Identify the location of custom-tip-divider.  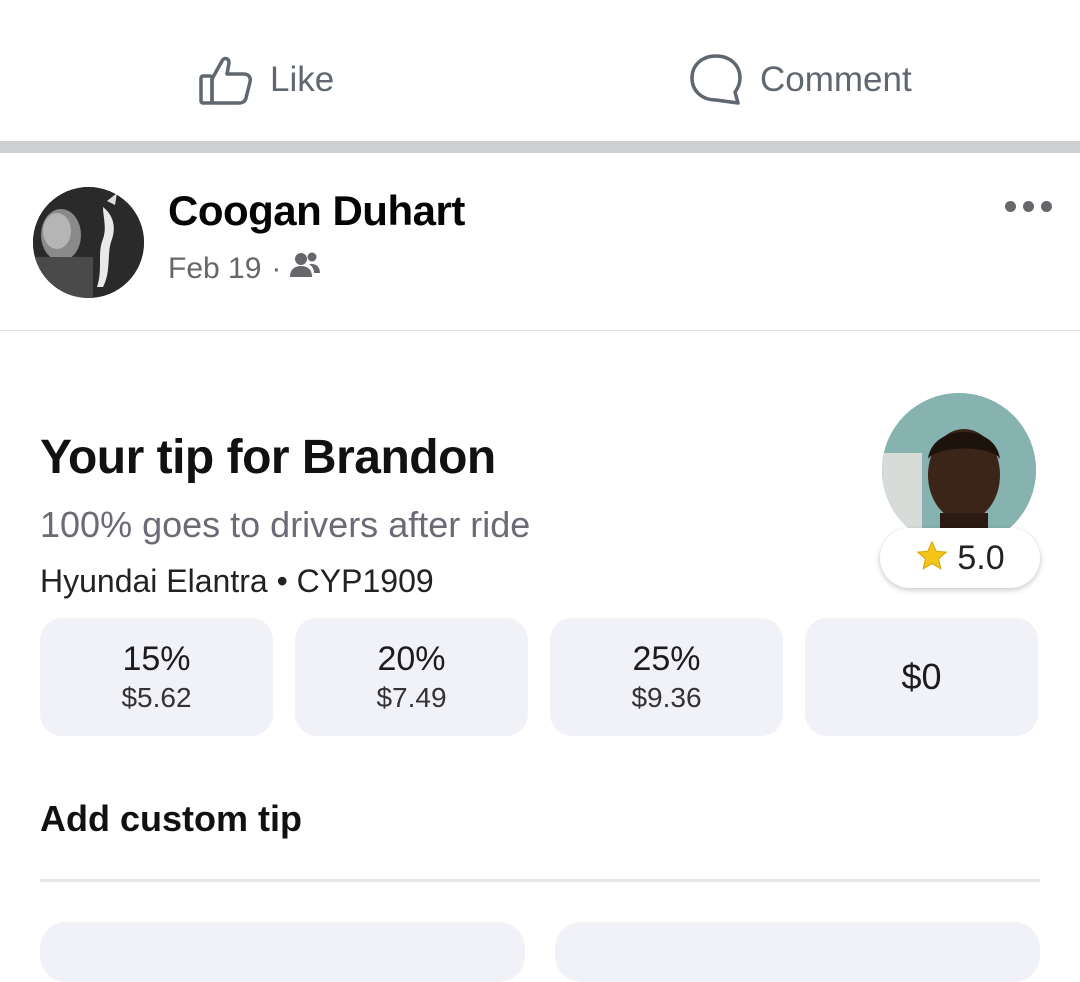
(540, 880).